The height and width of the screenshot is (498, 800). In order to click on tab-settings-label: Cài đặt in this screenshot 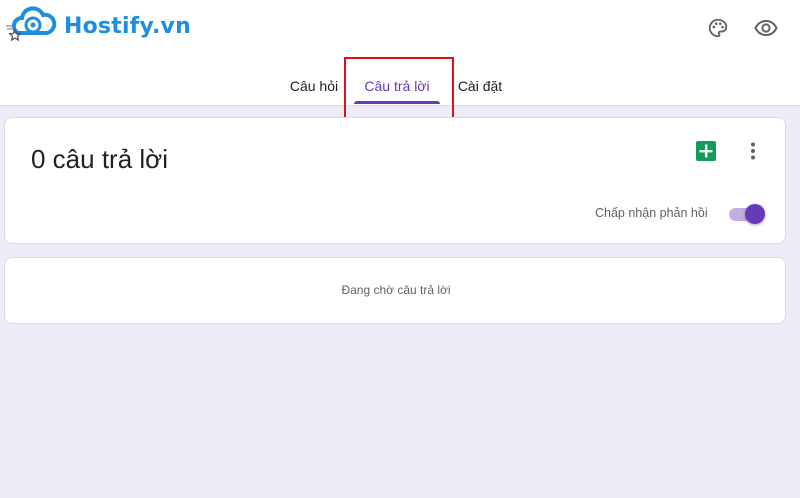, I will do `click(480, 86)`.